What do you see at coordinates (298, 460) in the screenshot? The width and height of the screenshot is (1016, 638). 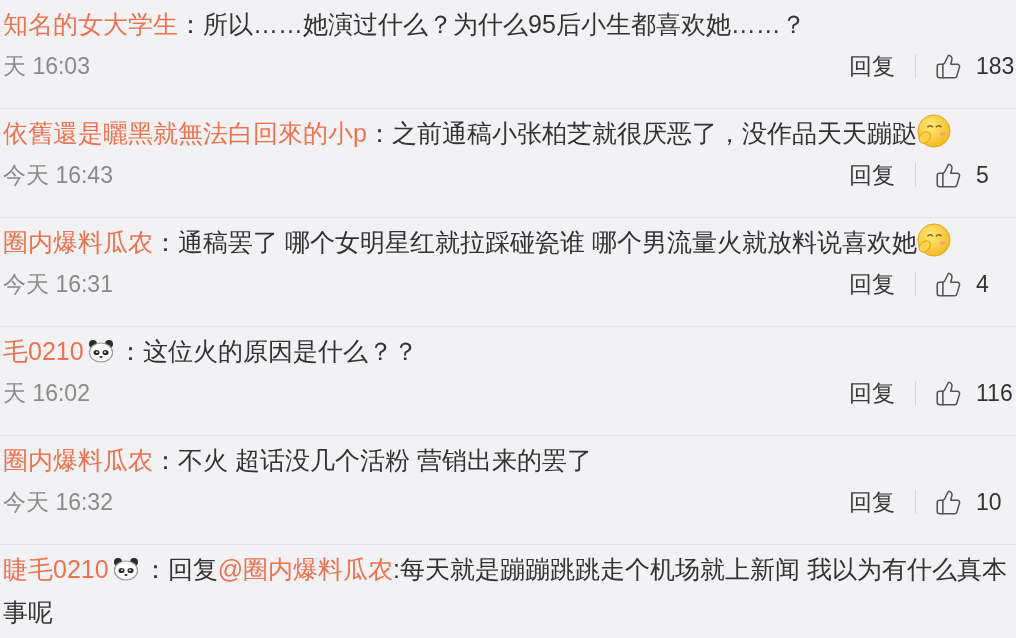 I see `comment-text: 圈内爆料瓜农：不火 超话没几个活粉 营销出来的罢了` at bounding box center [298, 460].